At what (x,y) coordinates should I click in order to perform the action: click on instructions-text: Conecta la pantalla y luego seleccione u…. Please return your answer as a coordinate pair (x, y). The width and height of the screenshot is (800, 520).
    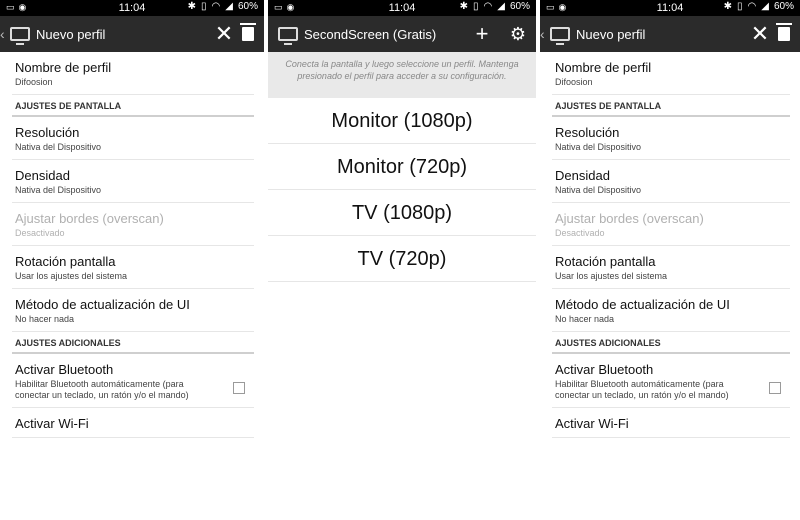
    Looking at the image, I should click on (402, 75).